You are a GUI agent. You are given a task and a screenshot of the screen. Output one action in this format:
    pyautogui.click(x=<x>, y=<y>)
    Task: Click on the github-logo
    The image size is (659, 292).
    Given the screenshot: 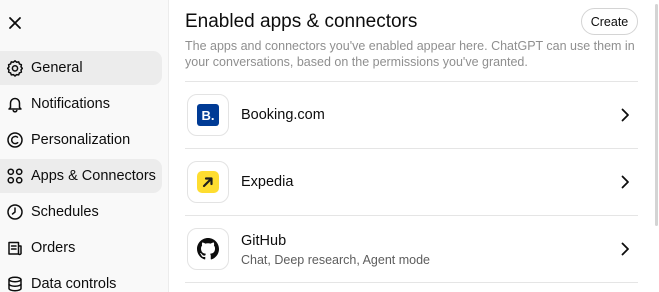 What is the action you would take?
    pyautogui.click(x=208, y=249)
    